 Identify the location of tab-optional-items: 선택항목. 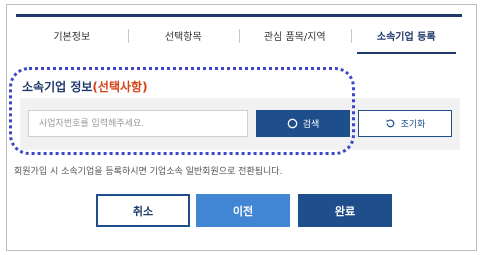
(183, 35).